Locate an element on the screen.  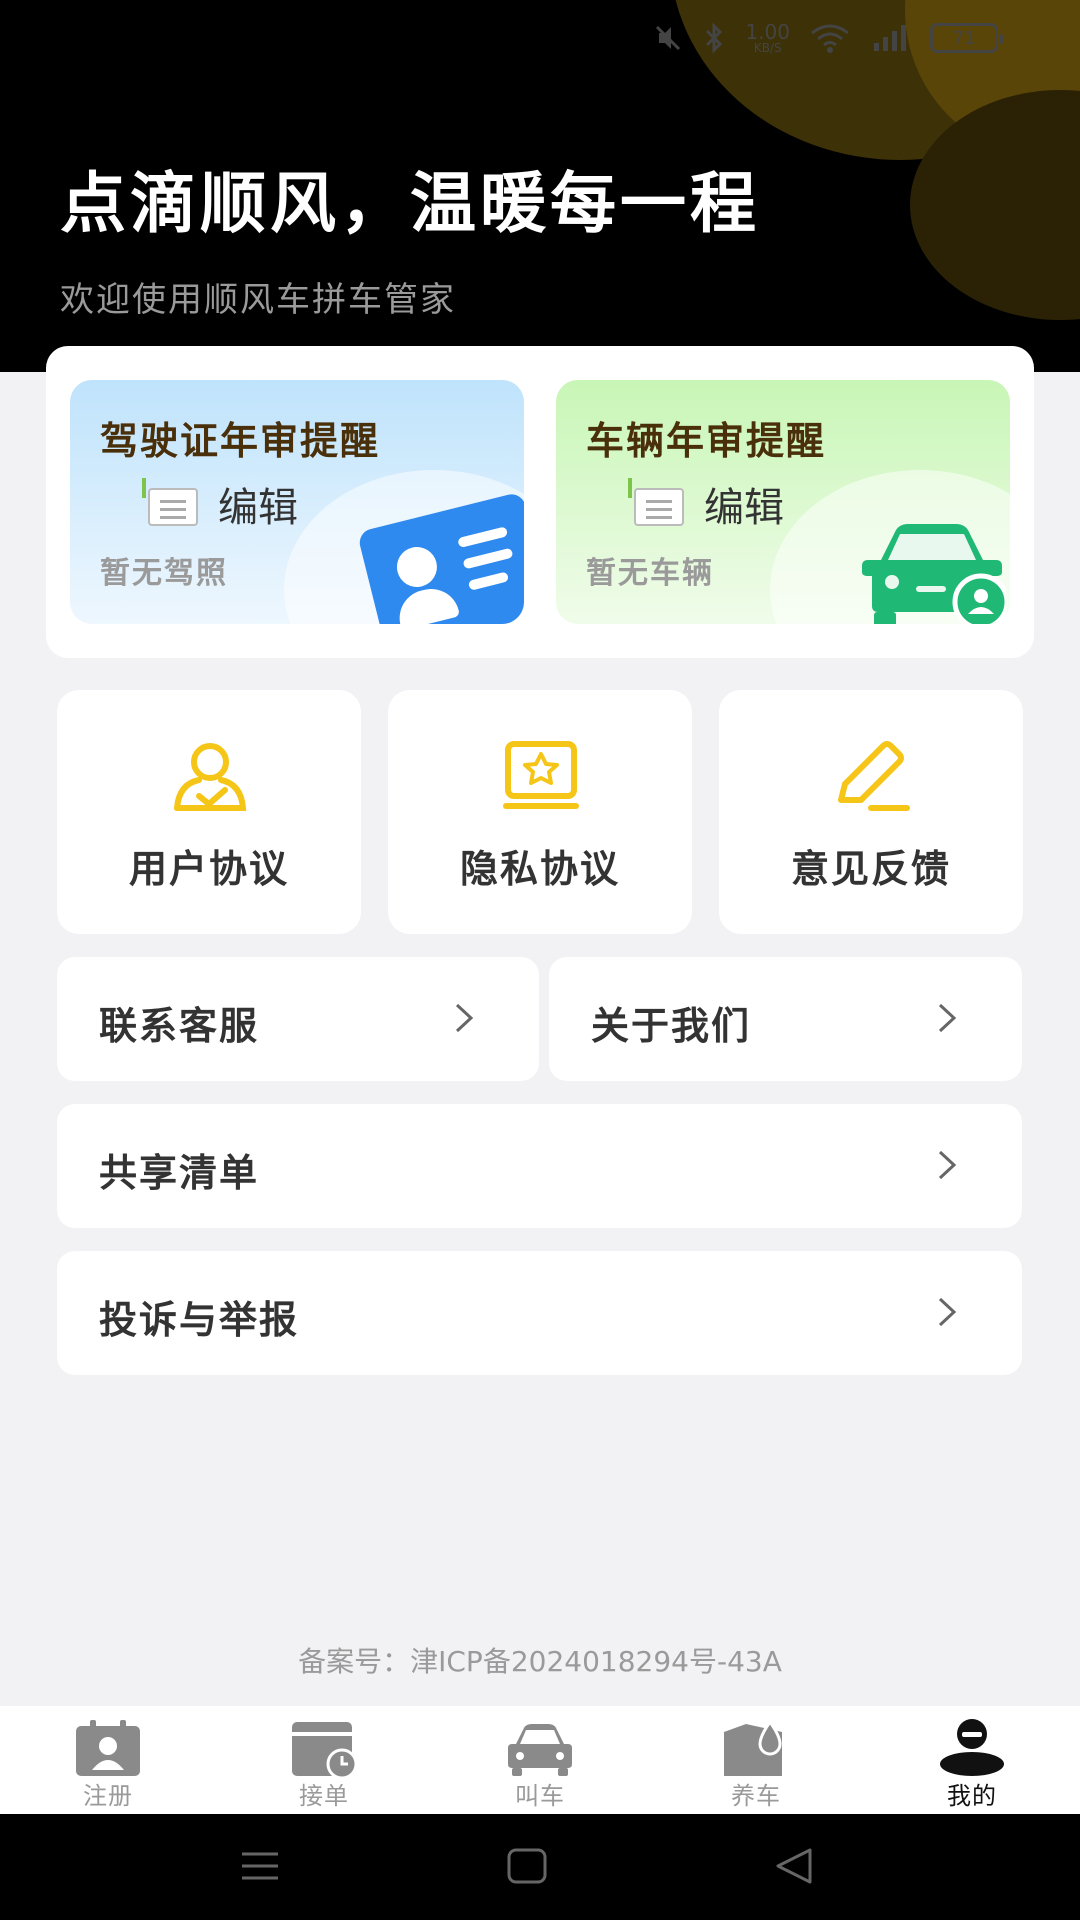
license-edit-button: 编辑 is located at coordinates (219, 504).